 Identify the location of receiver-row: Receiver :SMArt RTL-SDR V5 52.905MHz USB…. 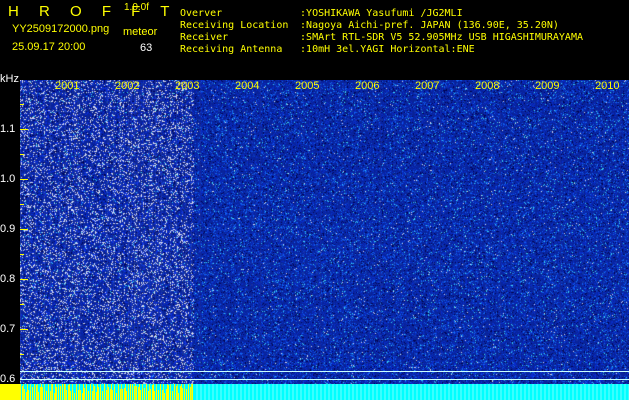
(381, 38).